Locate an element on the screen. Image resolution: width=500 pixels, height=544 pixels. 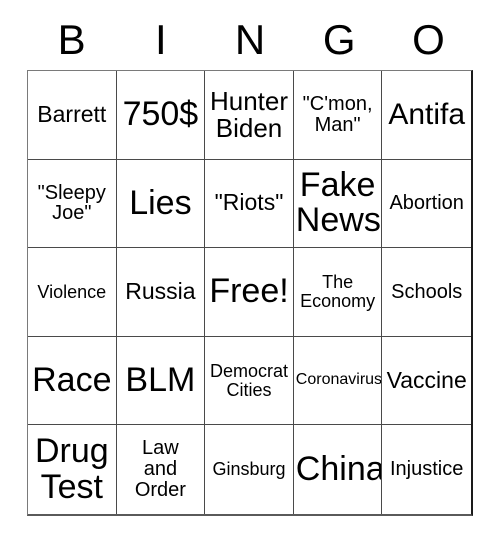
bingo-header: B I N G O is located at coordinates (250, 40).